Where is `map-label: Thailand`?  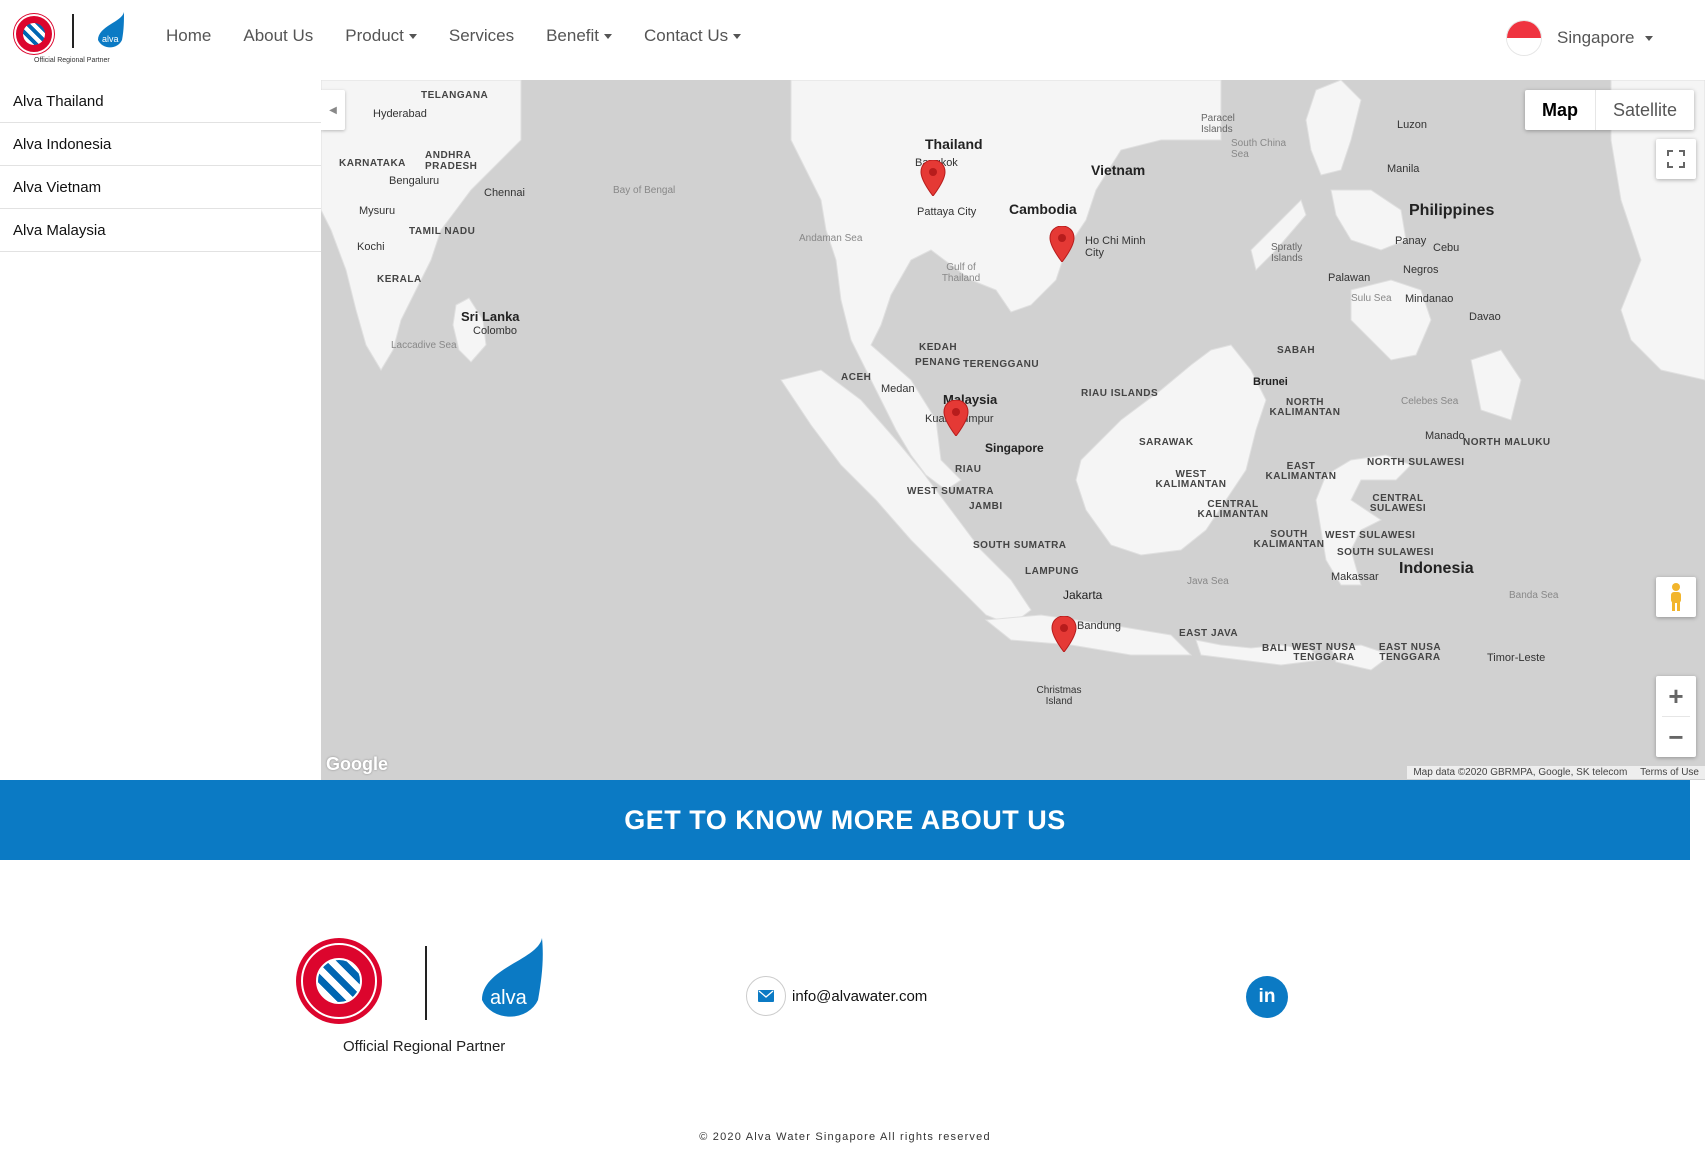
map-label: Thailand is located at coordinates (954, 144).